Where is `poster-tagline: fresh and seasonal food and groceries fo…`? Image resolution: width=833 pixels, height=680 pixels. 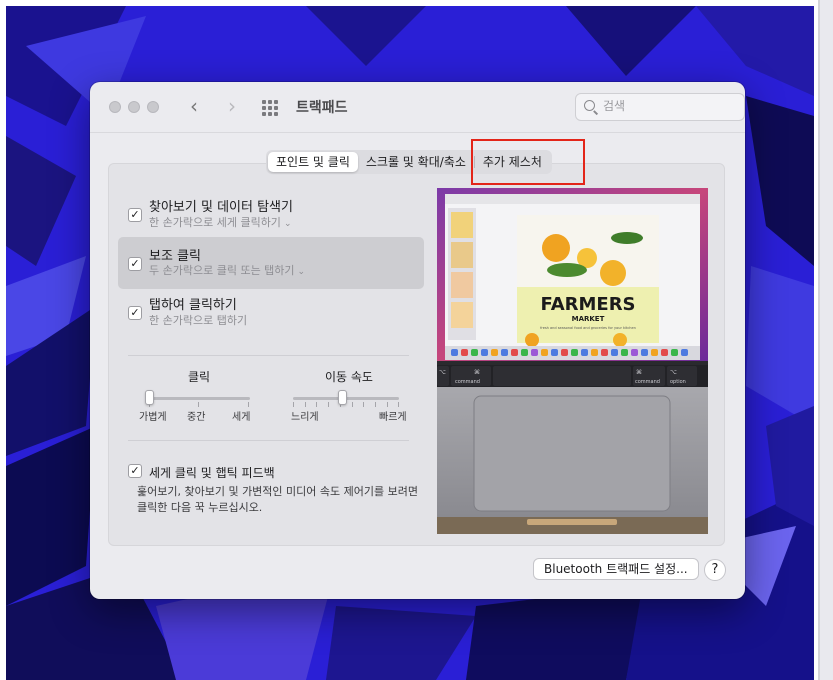
poster-tagline: fresh and seasonal food and groceries fo… is located at coordinates (588, 328).